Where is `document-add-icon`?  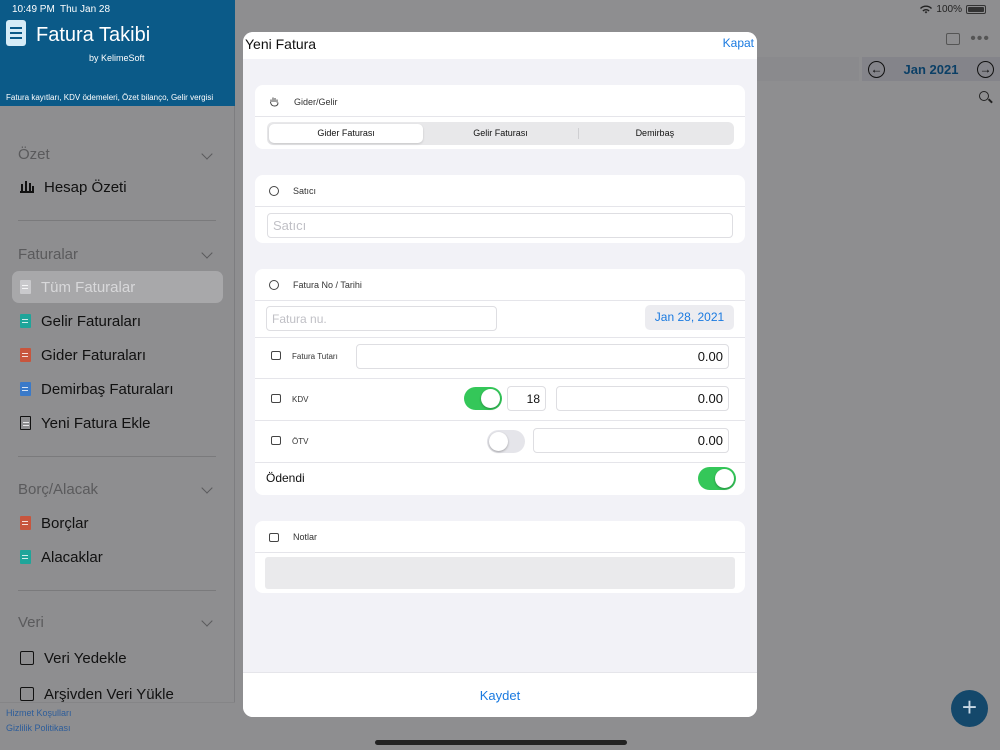
document-add-icon is located at coordinates (25, 423).